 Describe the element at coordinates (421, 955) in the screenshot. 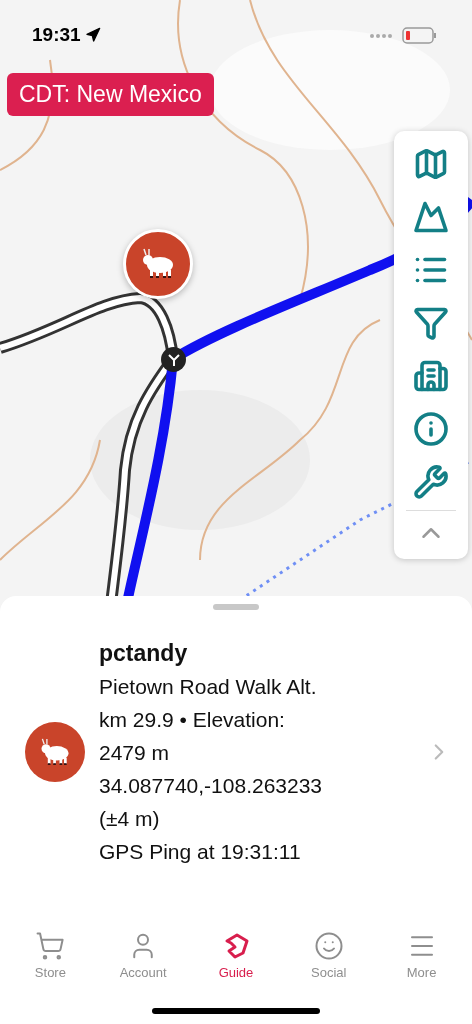

I see `tab: More` at that location.